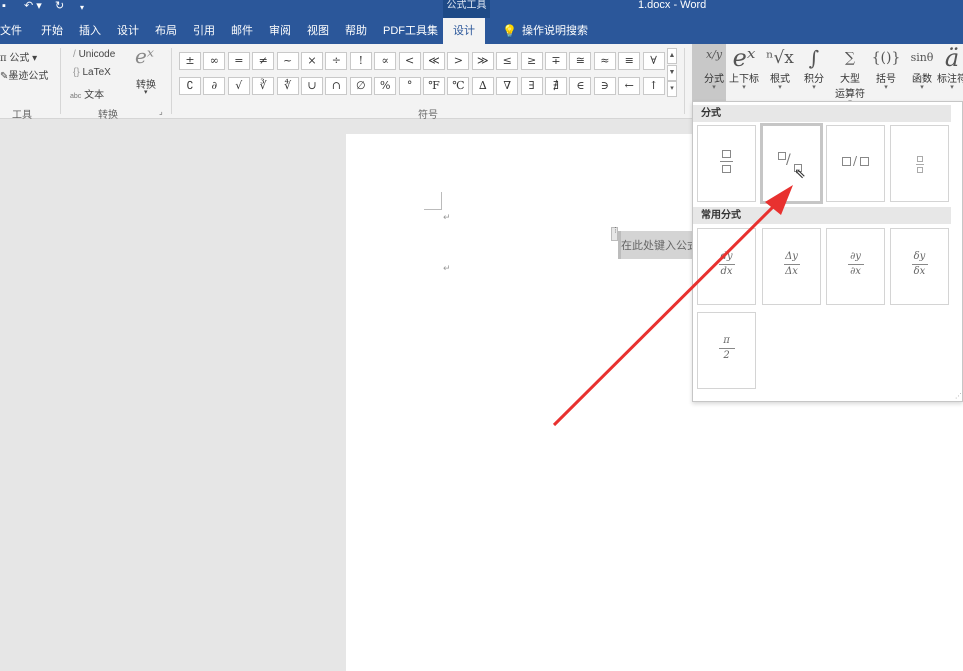 This screenshot has width=963, height=671. I want to click on resize-grip-icon: ⋰, so click(958, 396).